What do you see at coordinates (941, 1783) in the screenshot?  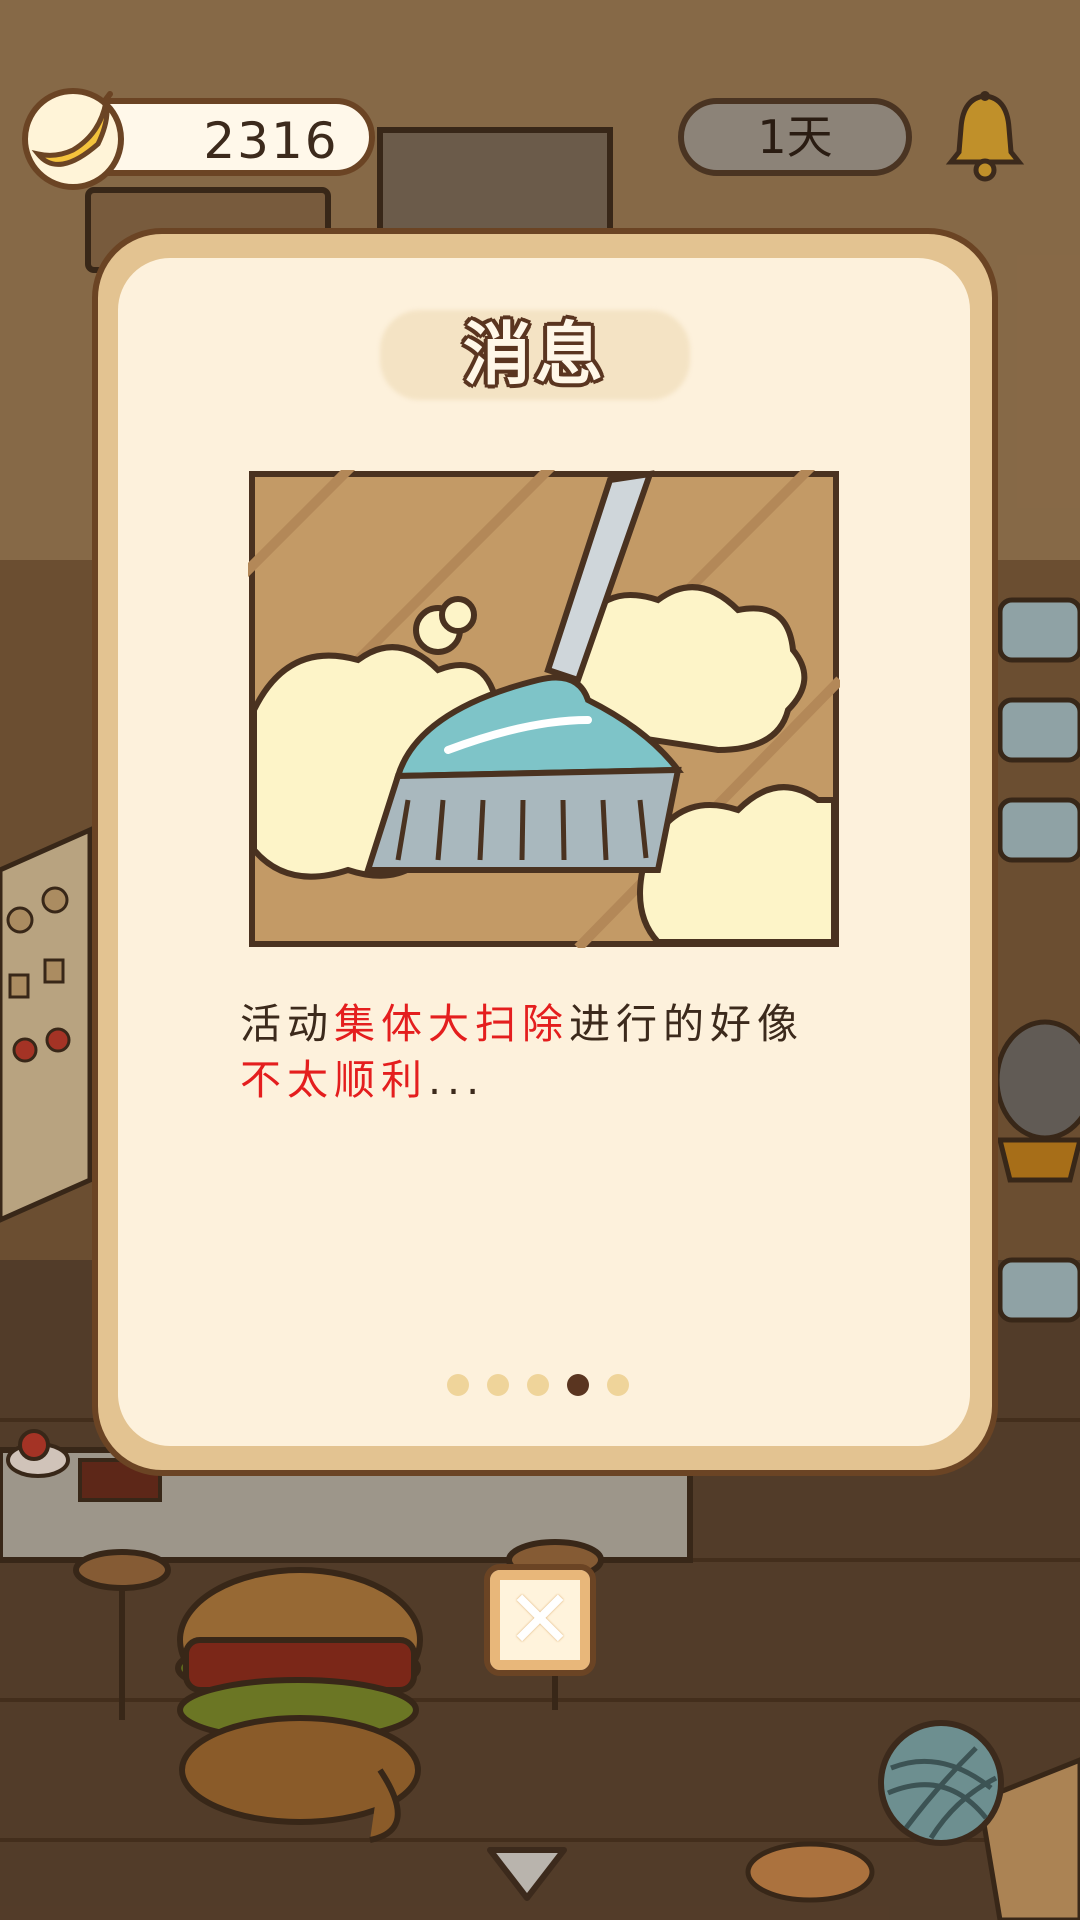 I see `yarn-ball-icon` at bounding box center [941, 1783].